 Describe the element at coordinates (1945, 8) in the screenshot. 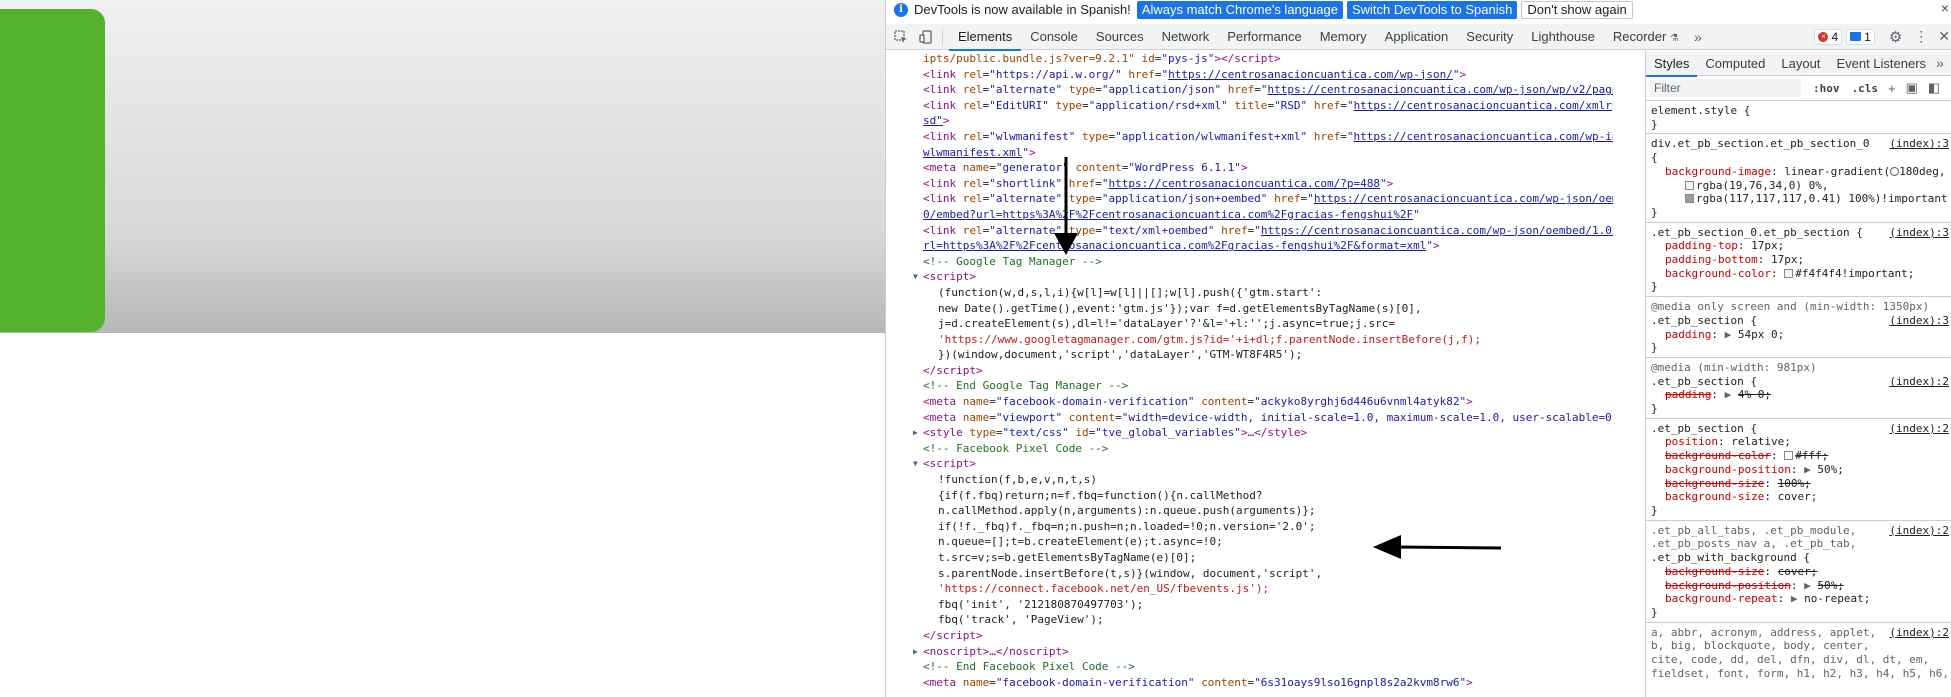

I see `close-icon: ×` at that location.